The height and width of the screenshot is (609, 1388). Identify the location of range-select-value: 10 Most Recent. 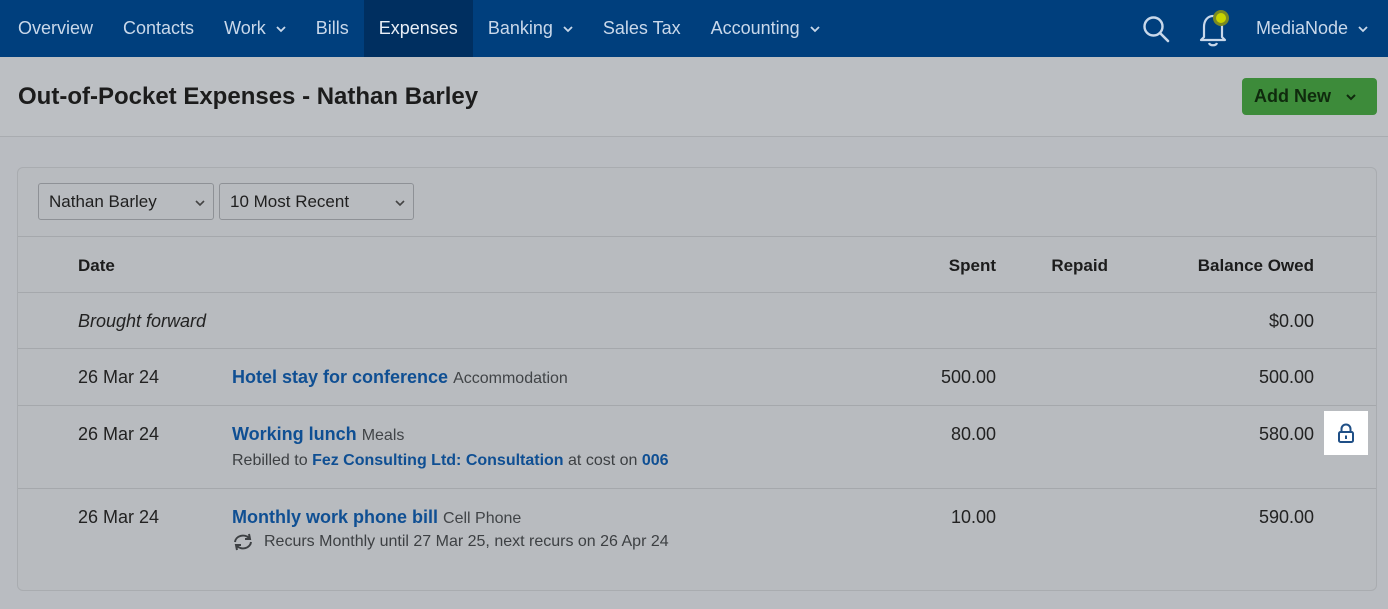
(289, 202).